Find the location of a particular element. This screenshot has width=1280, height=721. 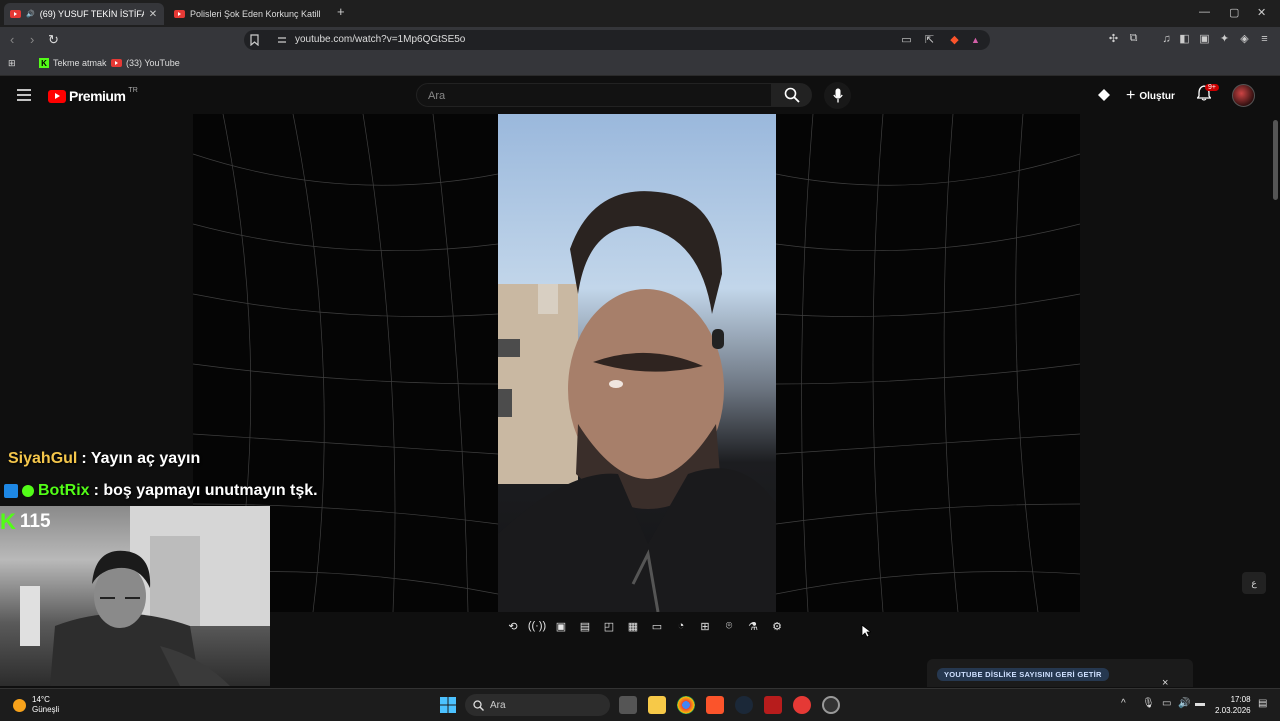

kick-logo-icon: K is located at coordinates (8, 521).